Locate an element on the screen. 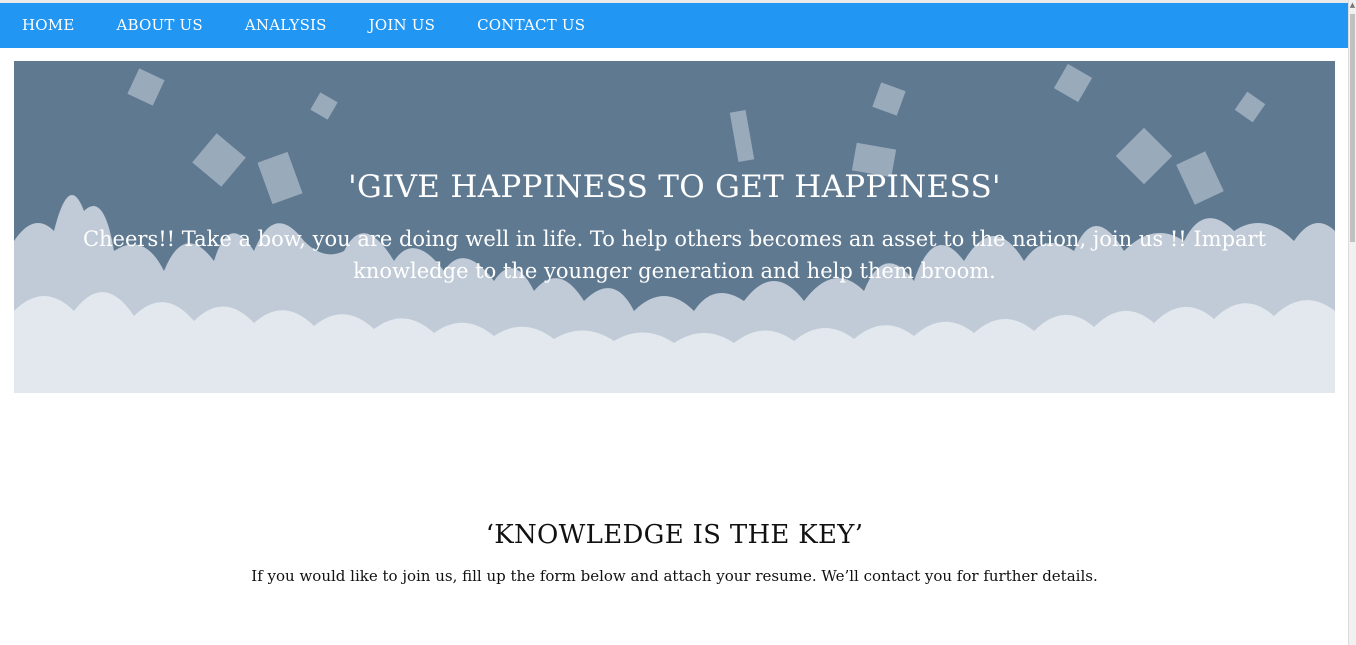  vertical-scrollbar: ▲ is located at coordinates (1352, 322).